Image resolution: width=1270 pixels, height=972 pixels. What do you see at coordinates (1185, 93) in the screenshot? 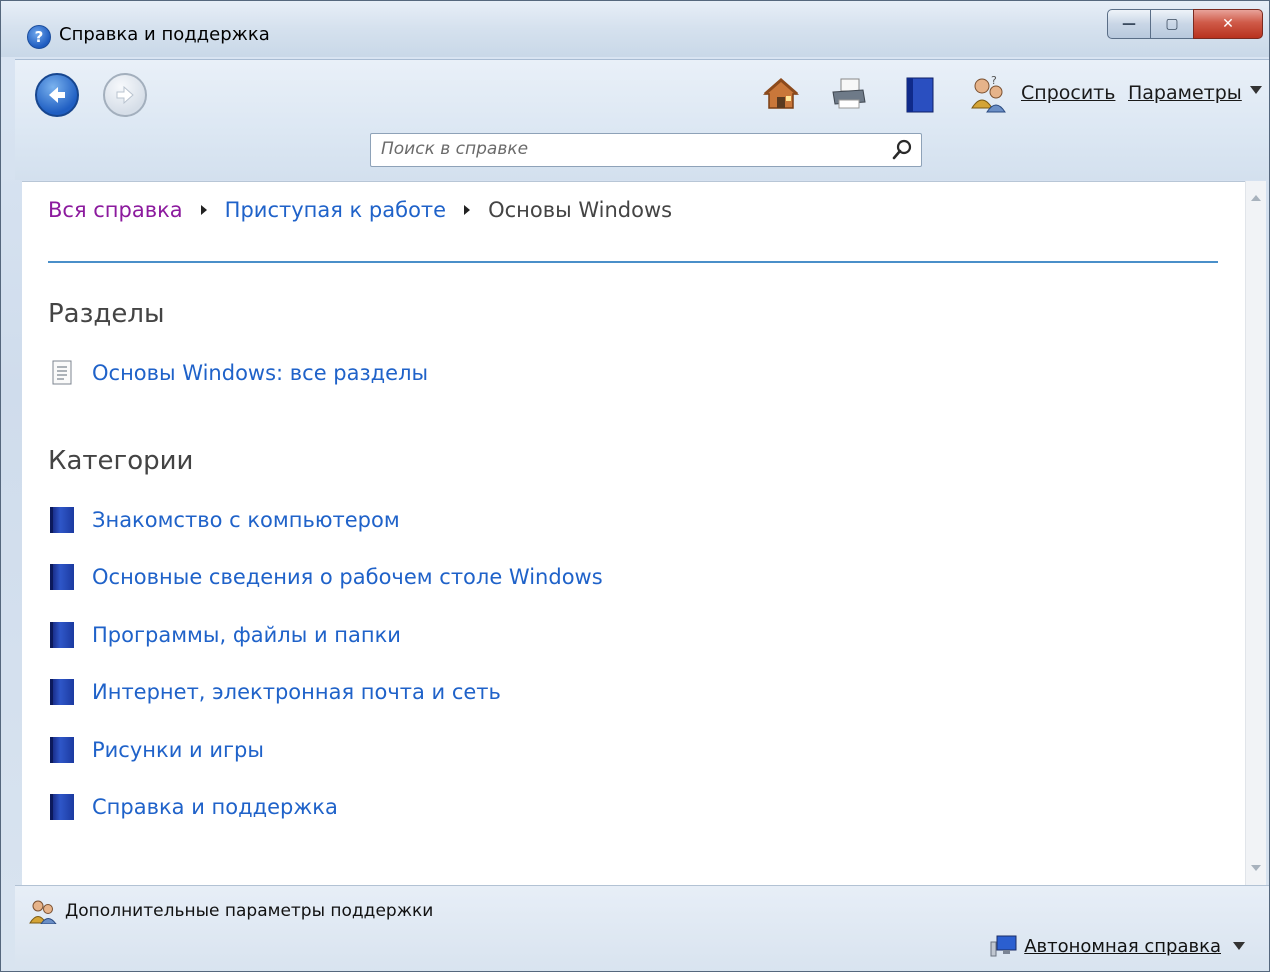
I see `options-menu: Параметры` at bounding box center [1185, 93].